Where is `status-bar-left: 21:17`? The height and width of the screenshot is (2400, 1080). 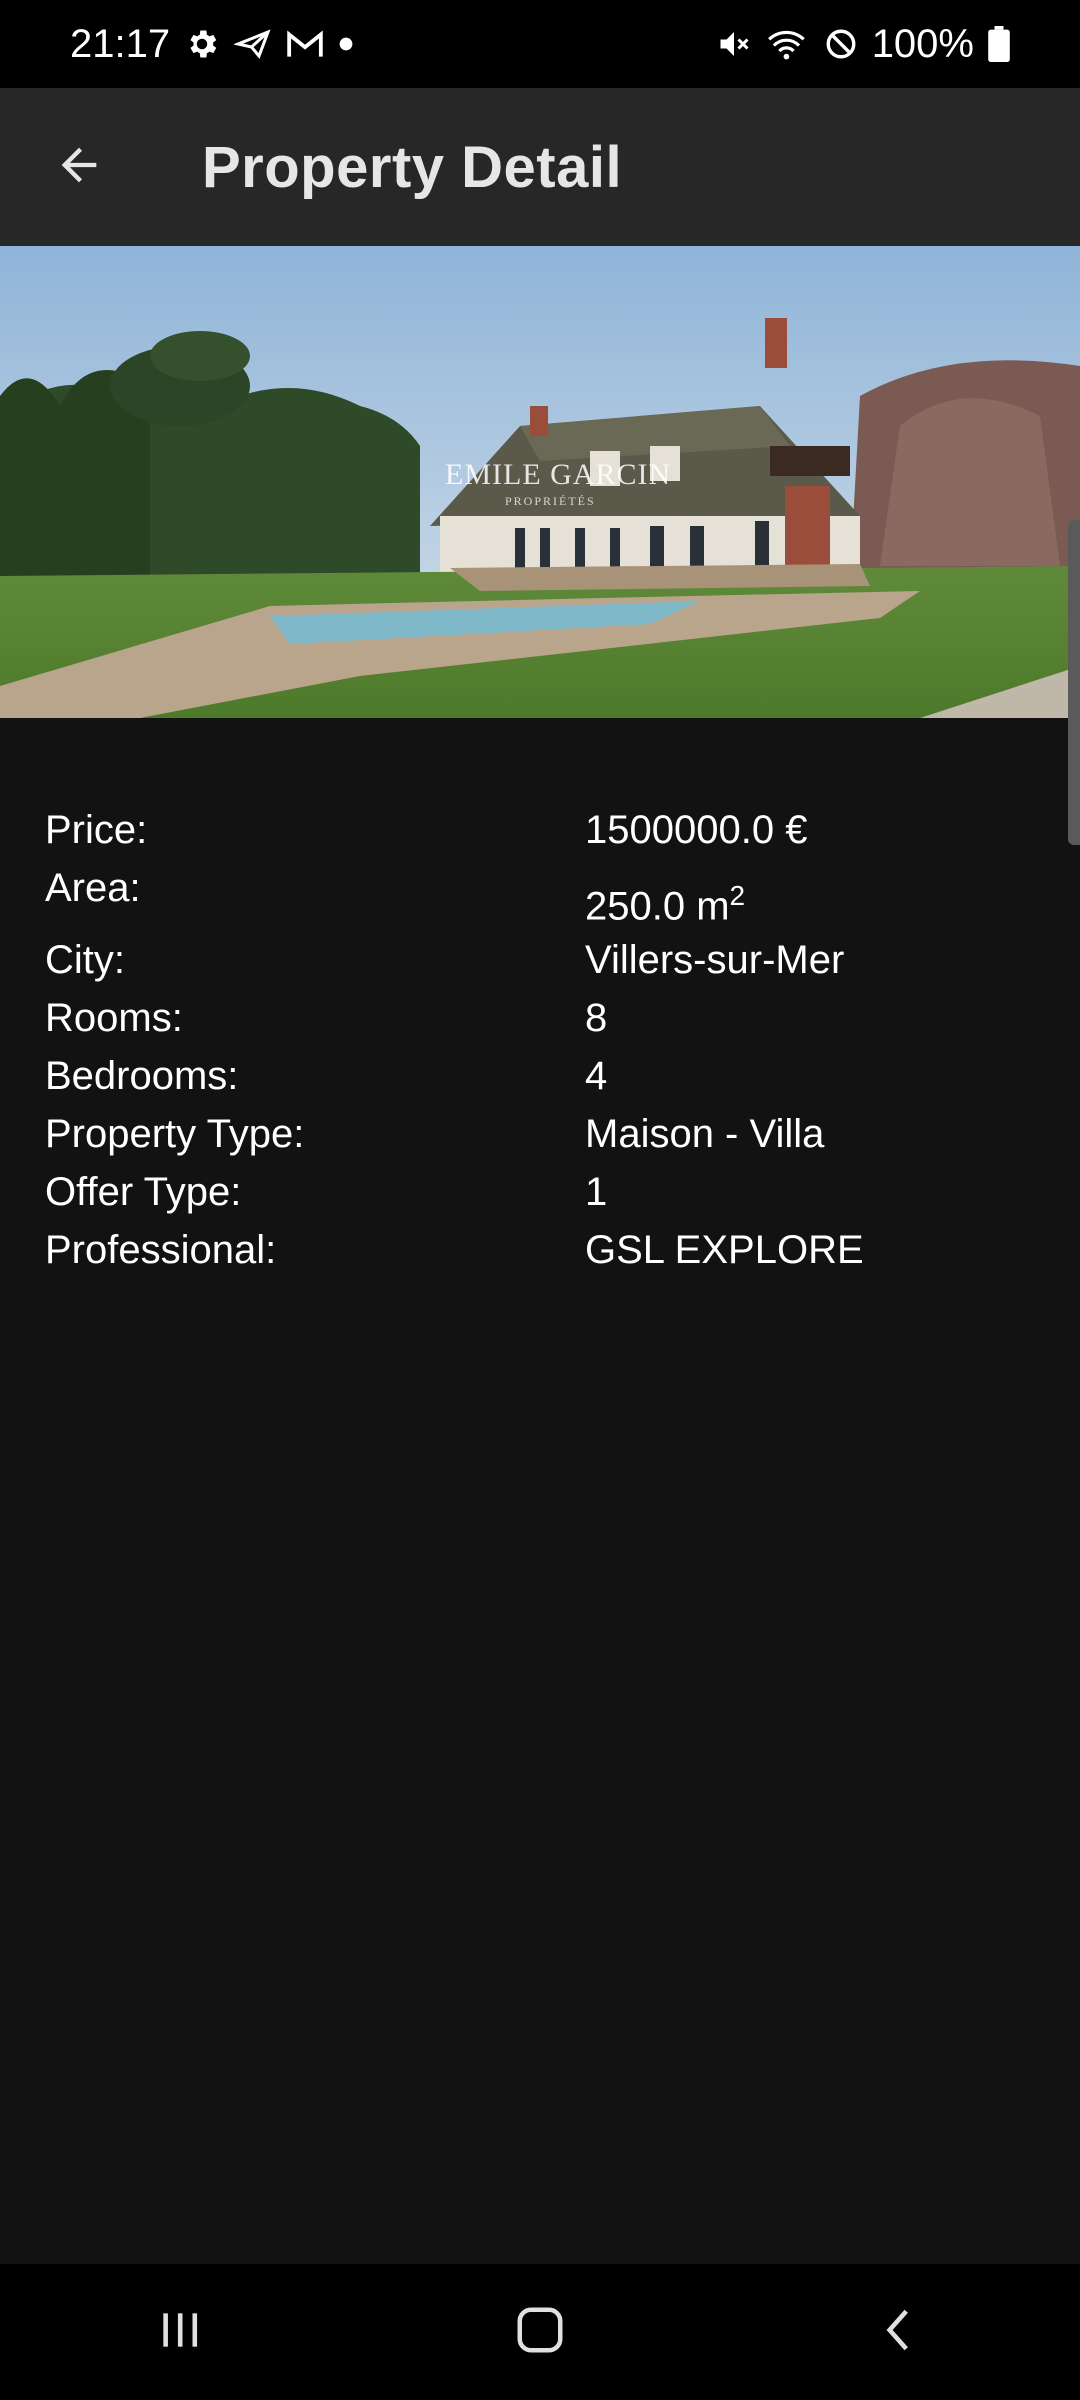 status-bar-left: 21:17 is located at coordinates (212, 44).